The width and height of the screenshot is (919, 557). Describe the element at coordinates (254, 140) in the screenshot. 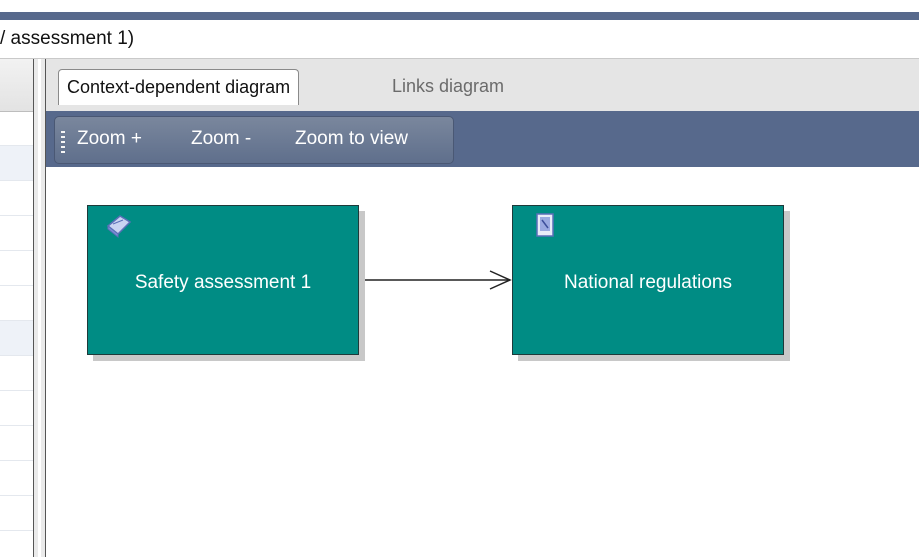

I see `zoom-toolbar-group: Zoom + Zoom - Zoom to view` at that location.